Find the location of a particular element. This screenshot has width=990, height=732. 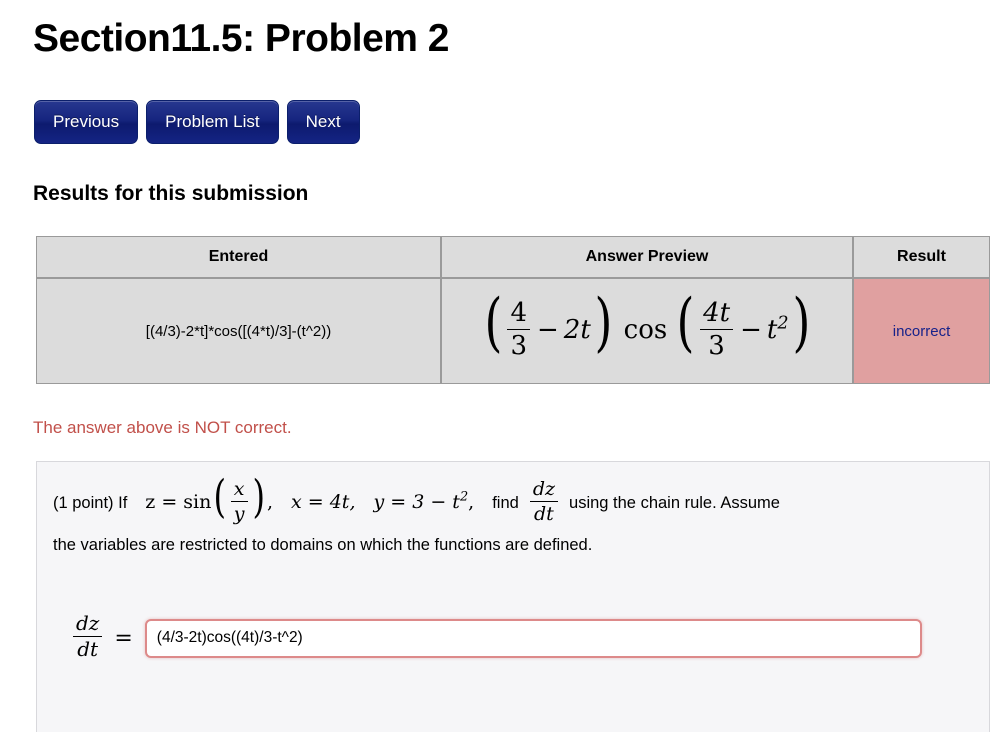

preview-fraction-4t-3: 4t 3 is located at coordinates (717, 329).